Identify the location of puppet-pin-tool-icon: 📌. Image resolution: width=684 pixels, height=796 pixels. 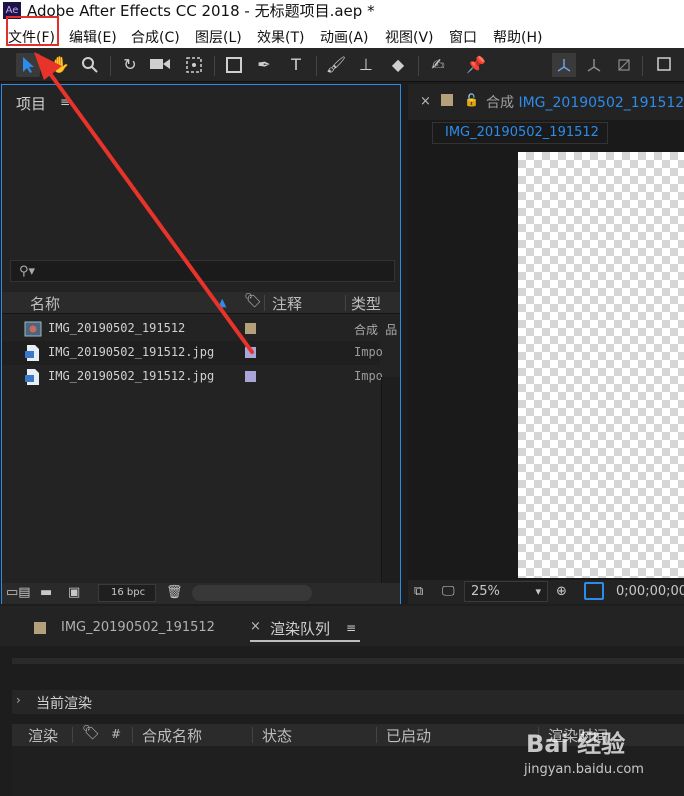
(476, 65).